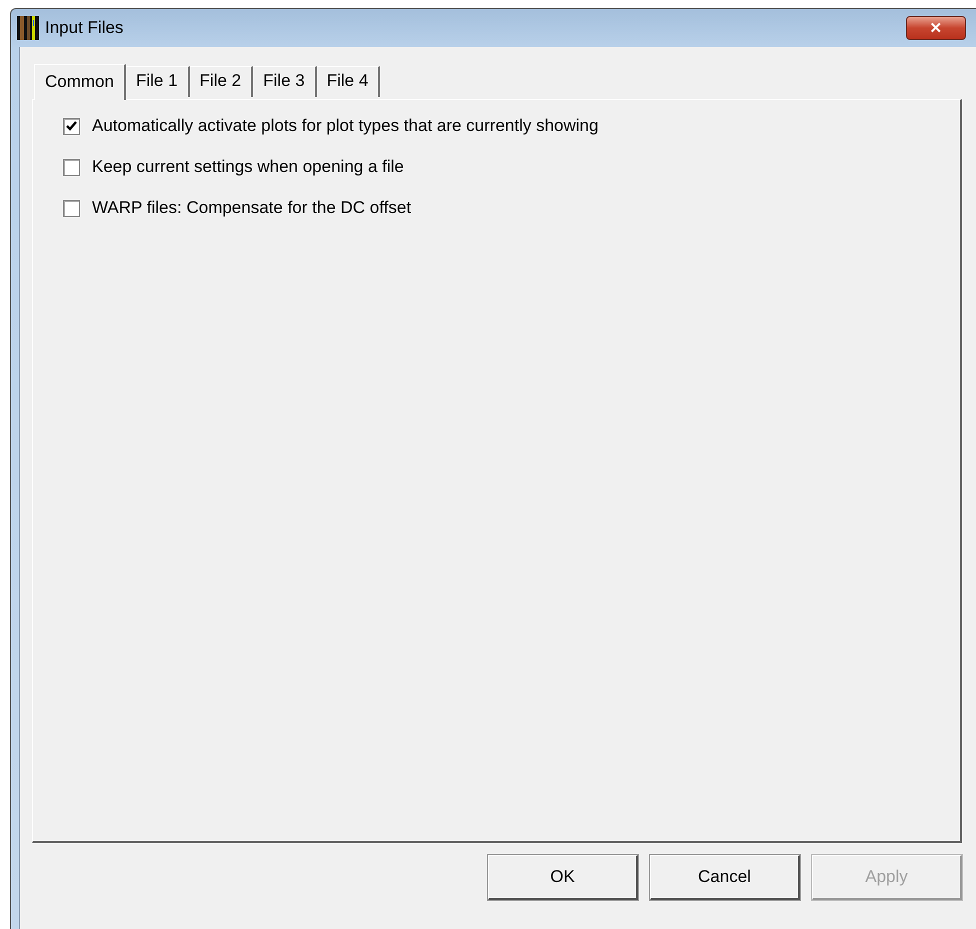  Describe the element at coordinates (80, 82) in the screenshot. I see `tab: Common` at that location.